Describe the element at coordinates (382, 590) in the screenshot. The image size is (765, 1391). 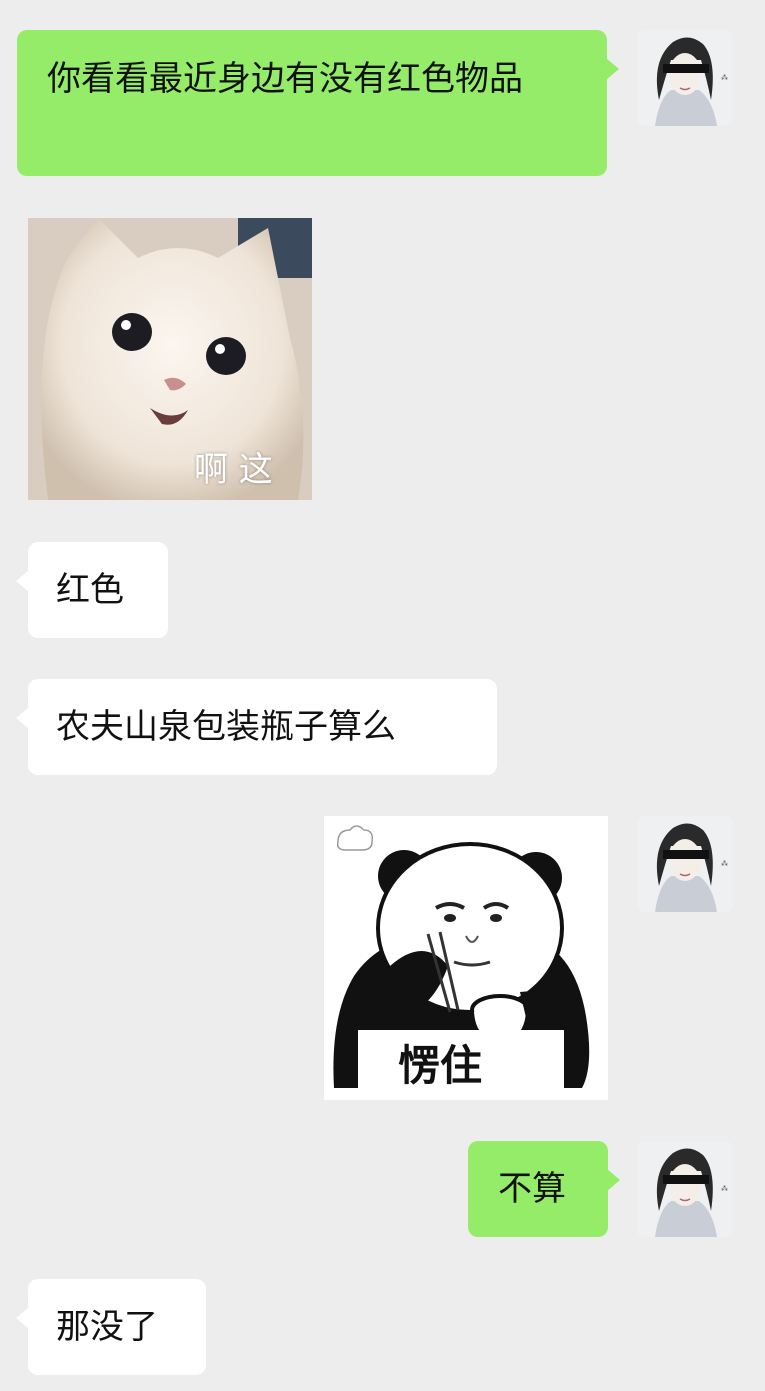
I see `message-row: 红色` at that location.